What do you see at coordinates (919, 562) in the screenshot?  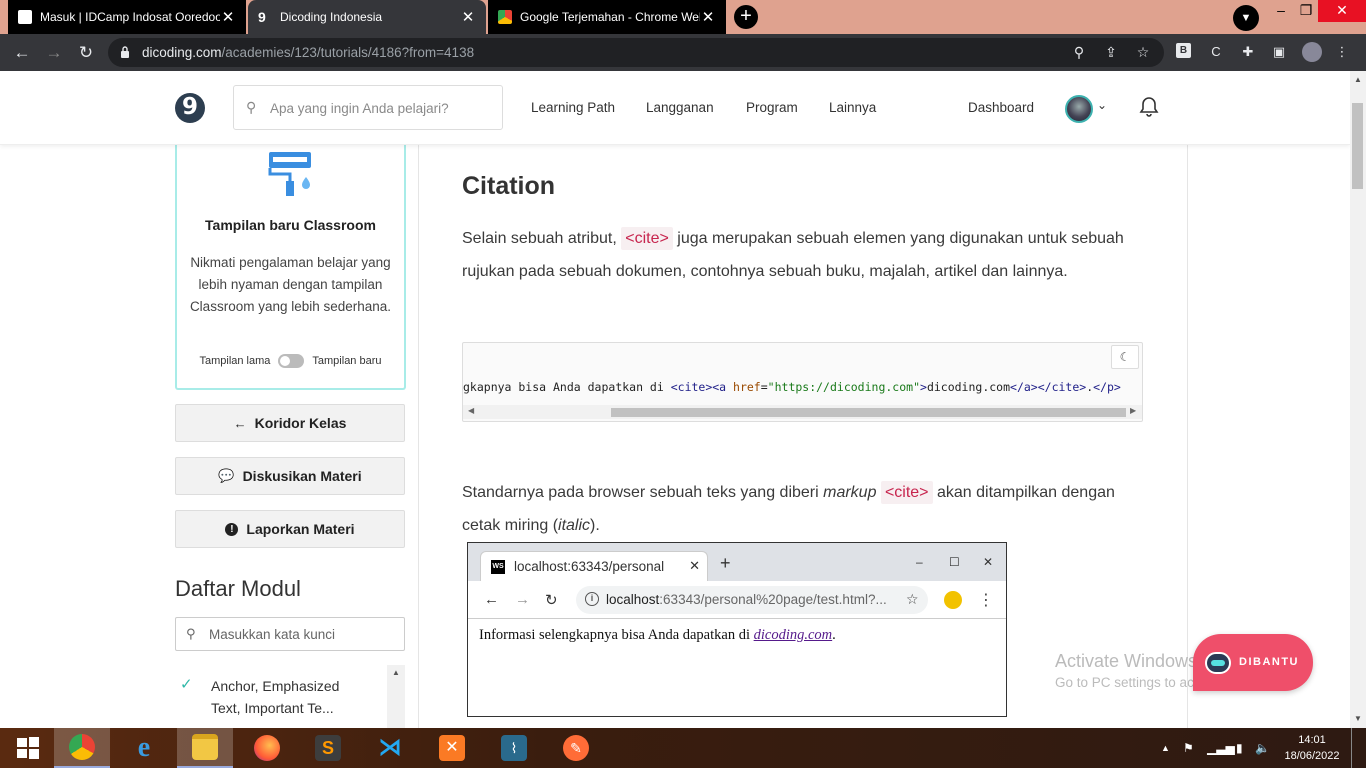 I see `minimize-icon: –` at bounding box center [919, 562].